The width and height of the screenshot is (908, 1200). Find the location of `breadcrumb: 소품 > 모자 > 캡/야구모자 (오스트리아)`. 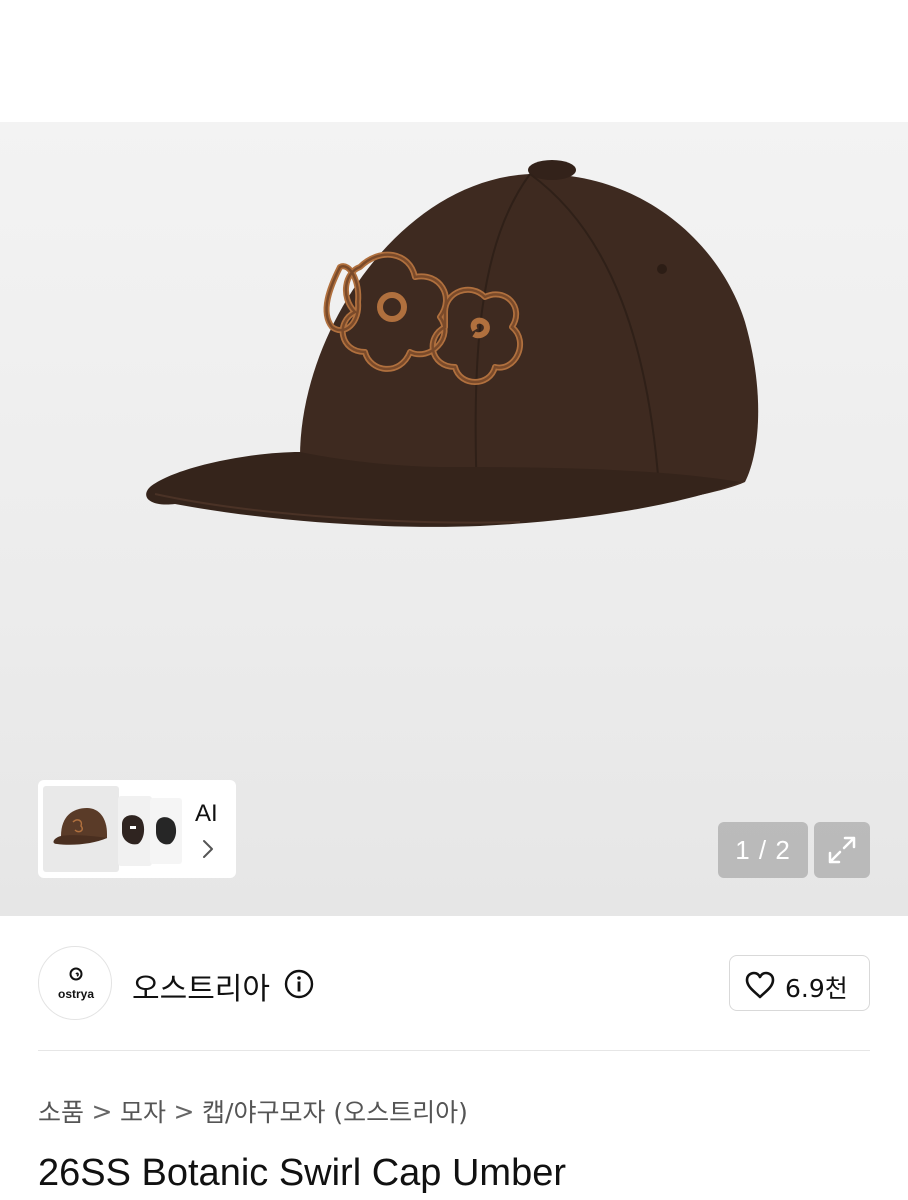

breadcrumb: 소품 > 모자 > 캡/야구모자 (오스트리아) is located at coordinates (253, 1111).